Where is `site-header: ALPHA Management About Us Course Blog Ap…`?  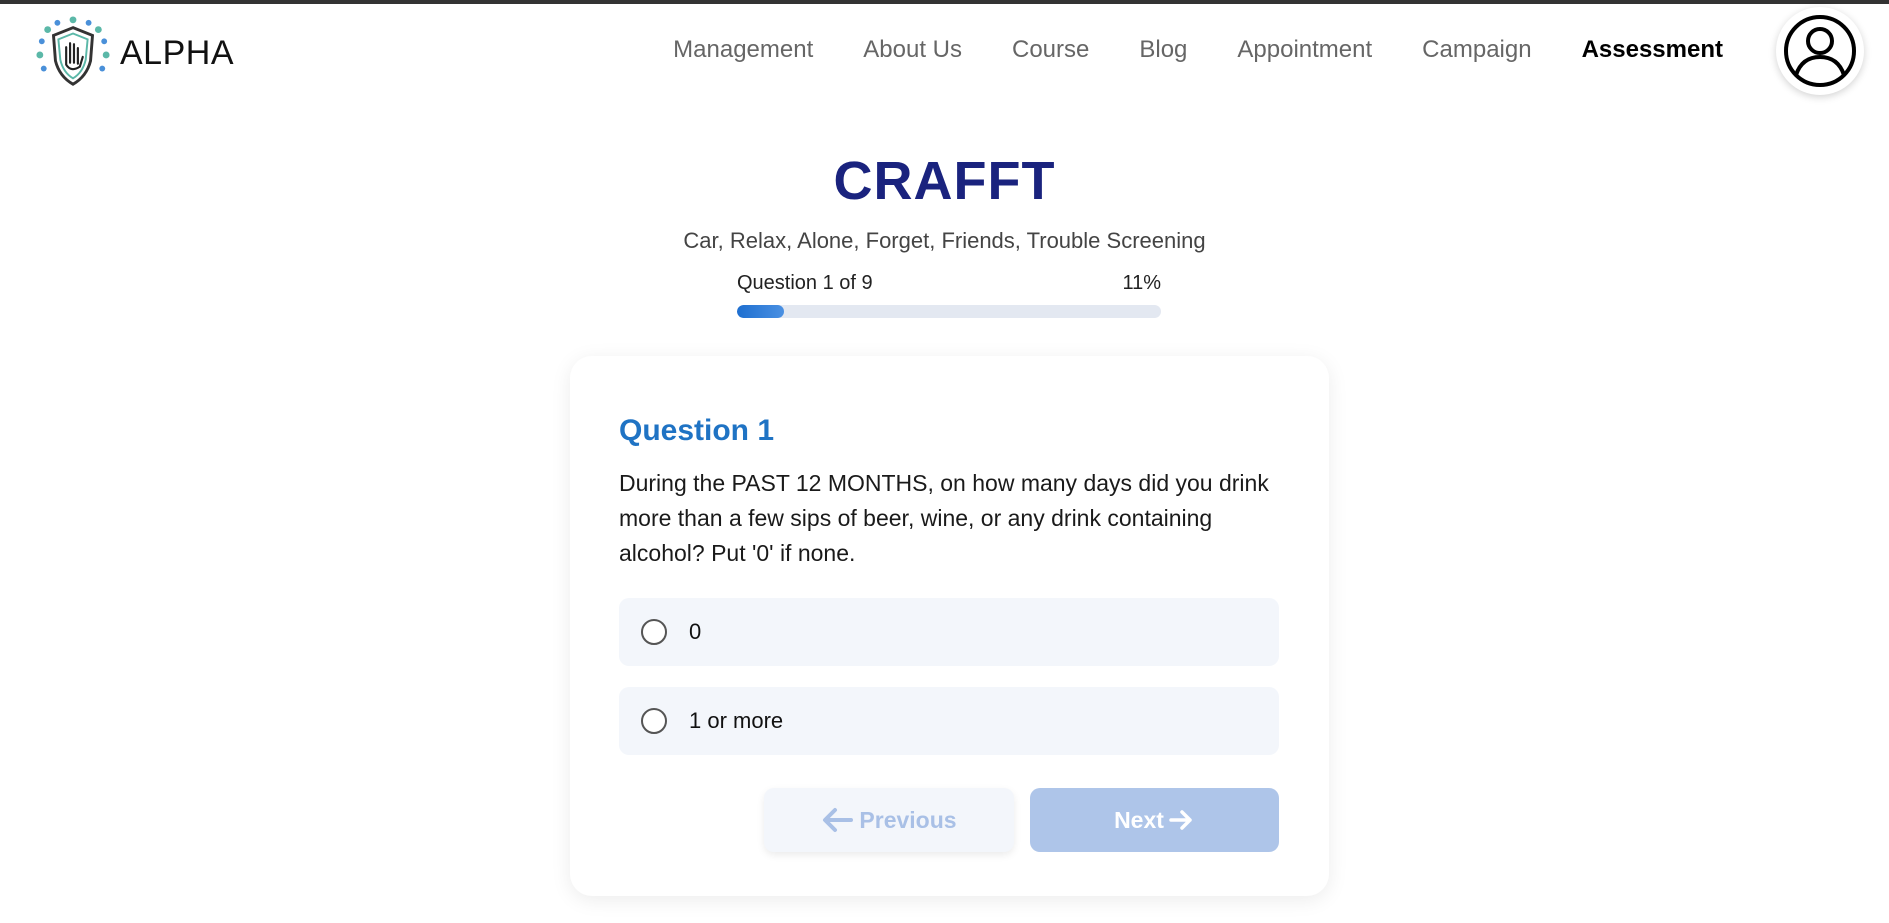 site-header: ALPHA Management About Us Course Blog Ap… is located at coordinates (944, 52).